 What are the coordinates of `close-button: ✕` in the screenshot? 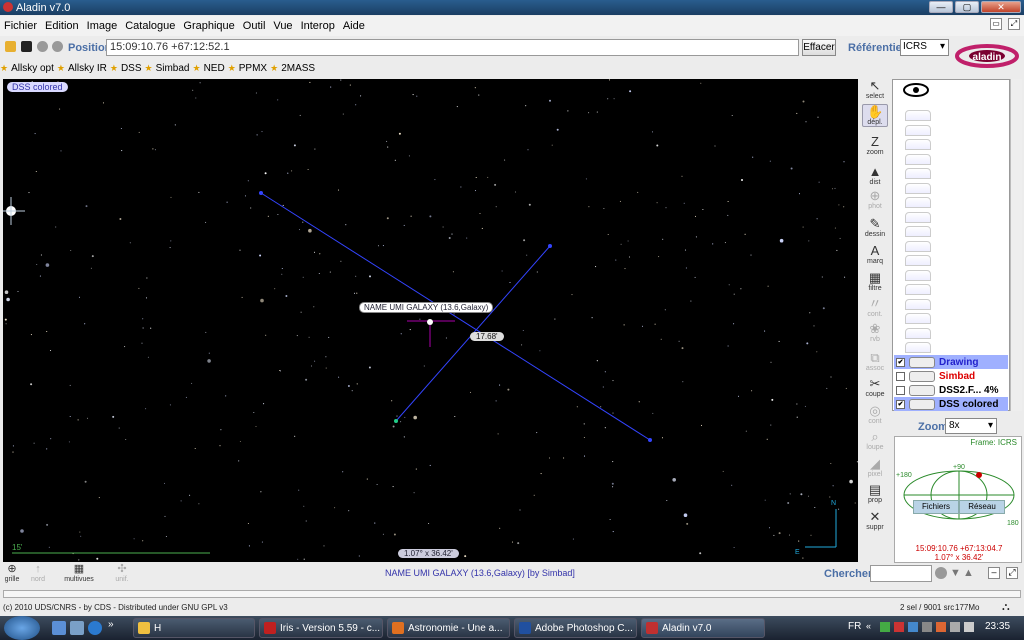 It's located at (1001, 7).